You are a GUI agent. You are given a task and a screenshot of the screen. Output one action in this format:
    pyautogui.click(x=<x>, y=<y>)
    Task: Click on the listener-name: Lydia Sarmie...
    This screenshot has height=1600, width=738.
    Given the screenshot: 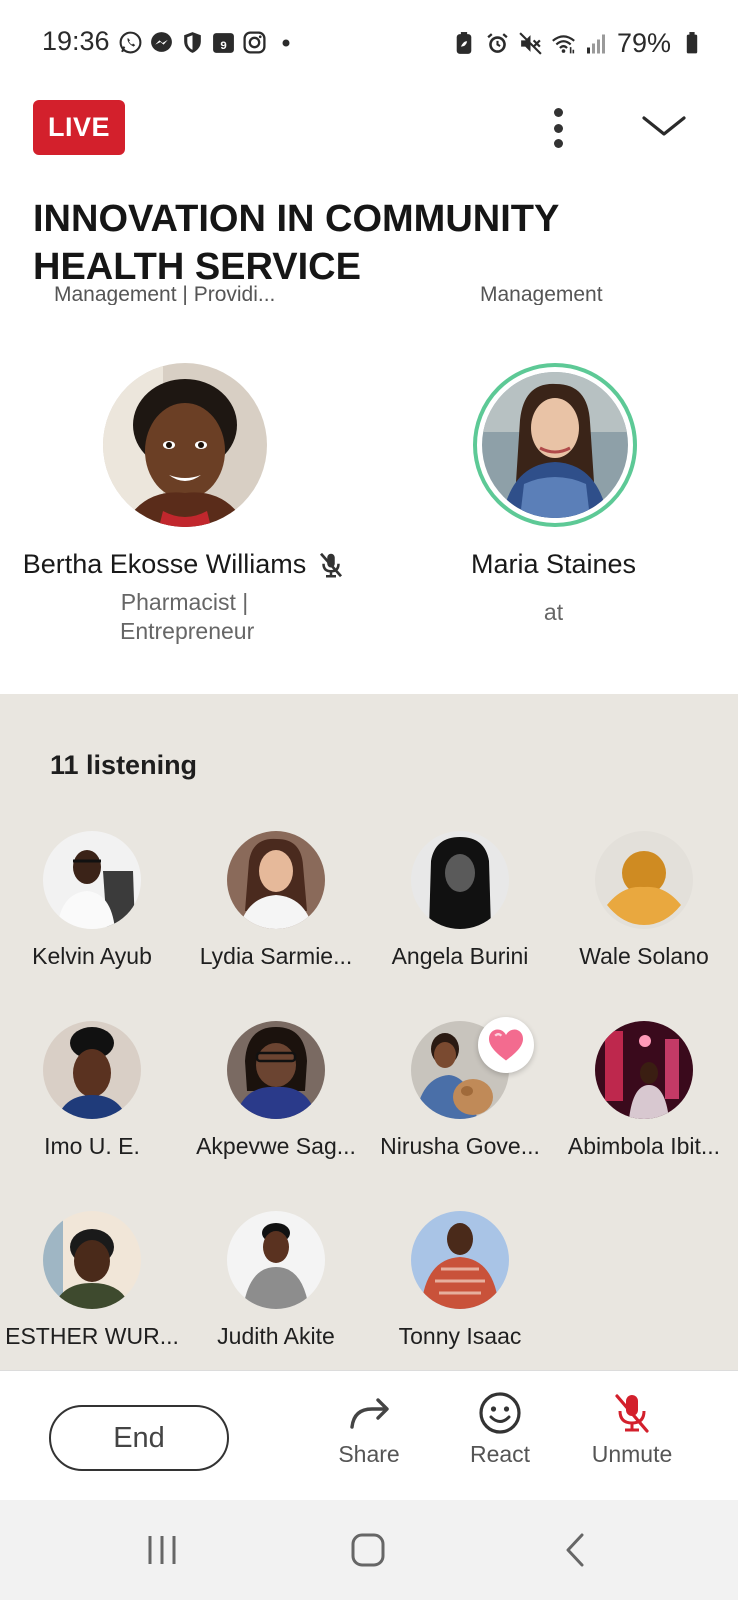 What is the action you would take?
    pyautogui.click(x=276, y=956)
    